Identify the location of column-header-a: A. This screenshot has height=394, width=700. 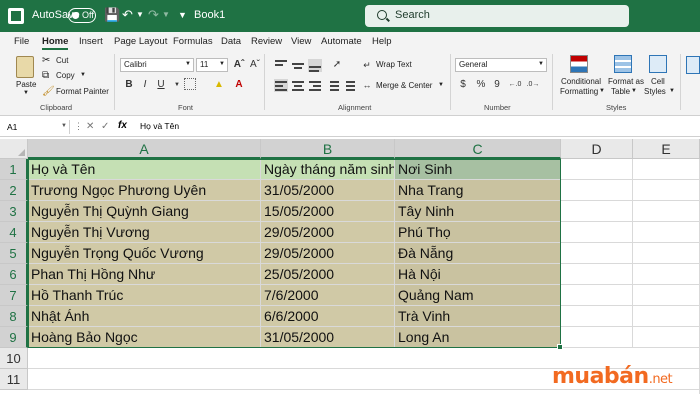
(144, 149).